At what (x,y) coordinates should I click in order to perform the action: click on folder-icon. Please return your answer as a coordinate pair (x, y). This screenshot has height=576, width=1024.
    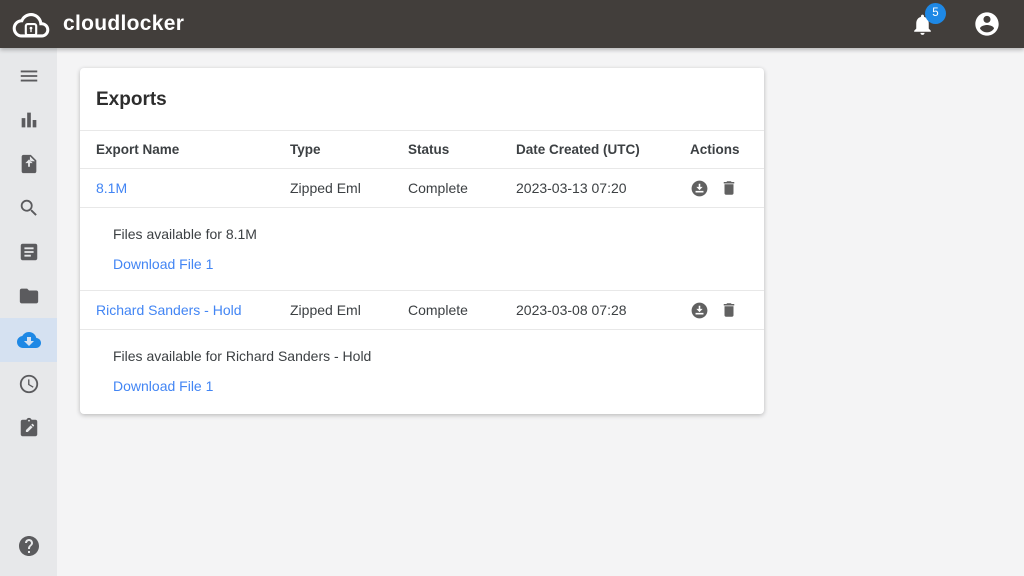
    Looking at the image, I should click on (29, 296).